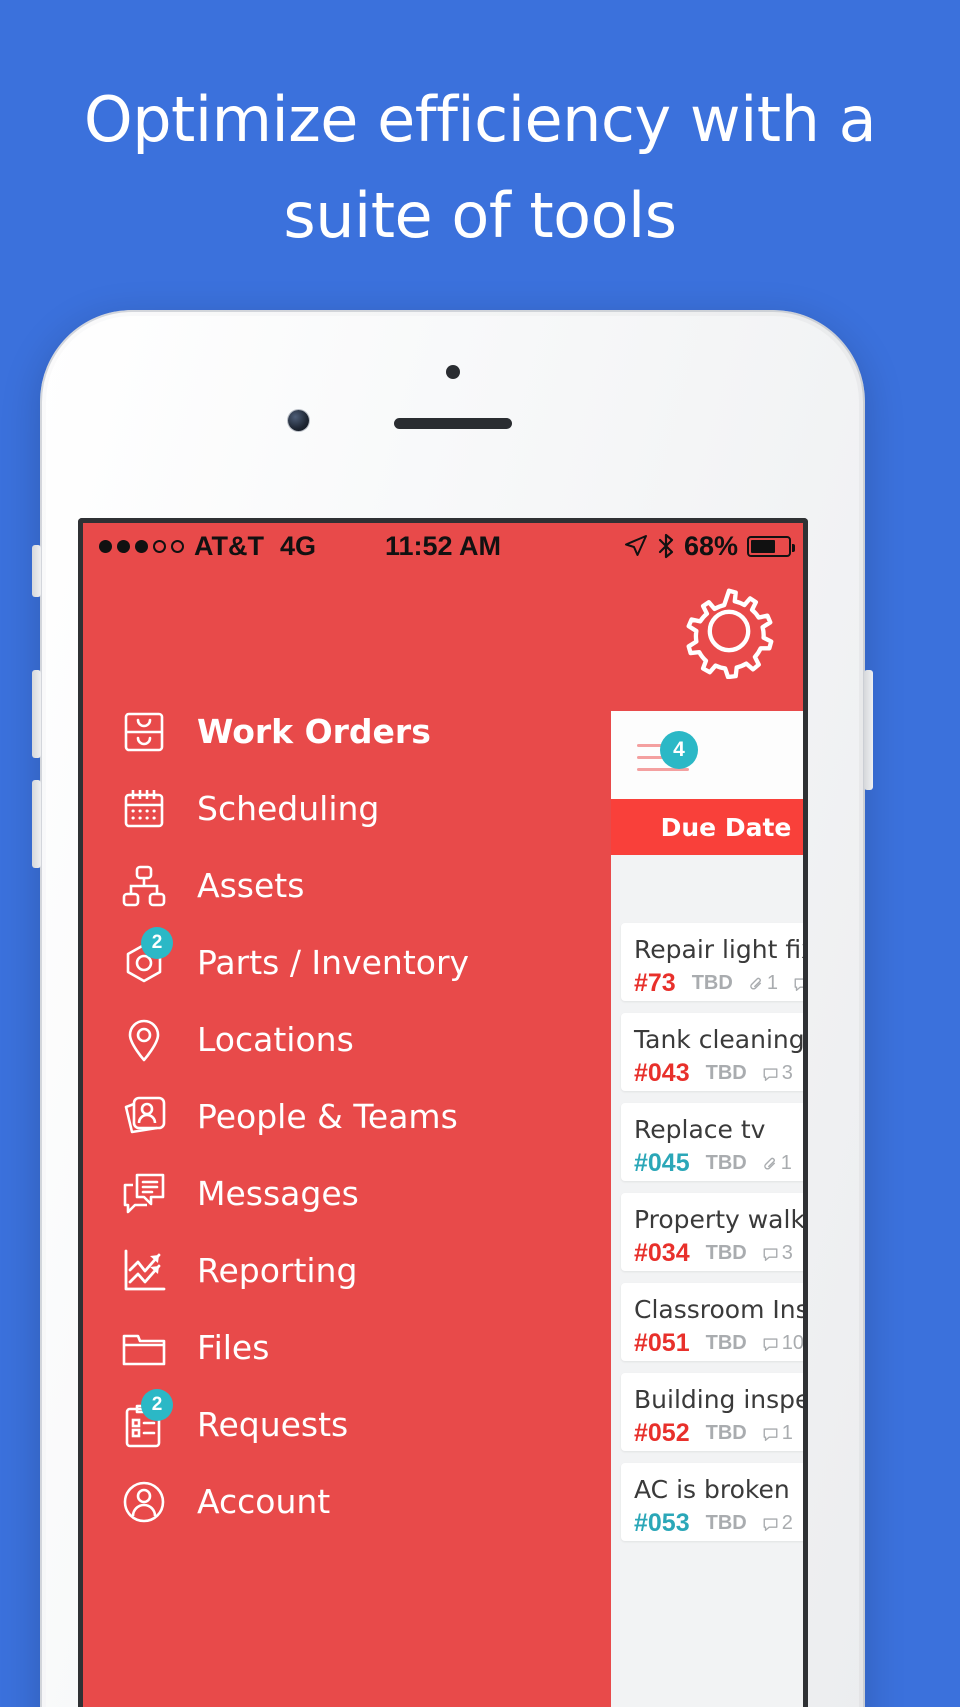  Describe the element at coordinates (251, 885) in the screenshot. I see `sidebar-item-label: Assets` at that location.